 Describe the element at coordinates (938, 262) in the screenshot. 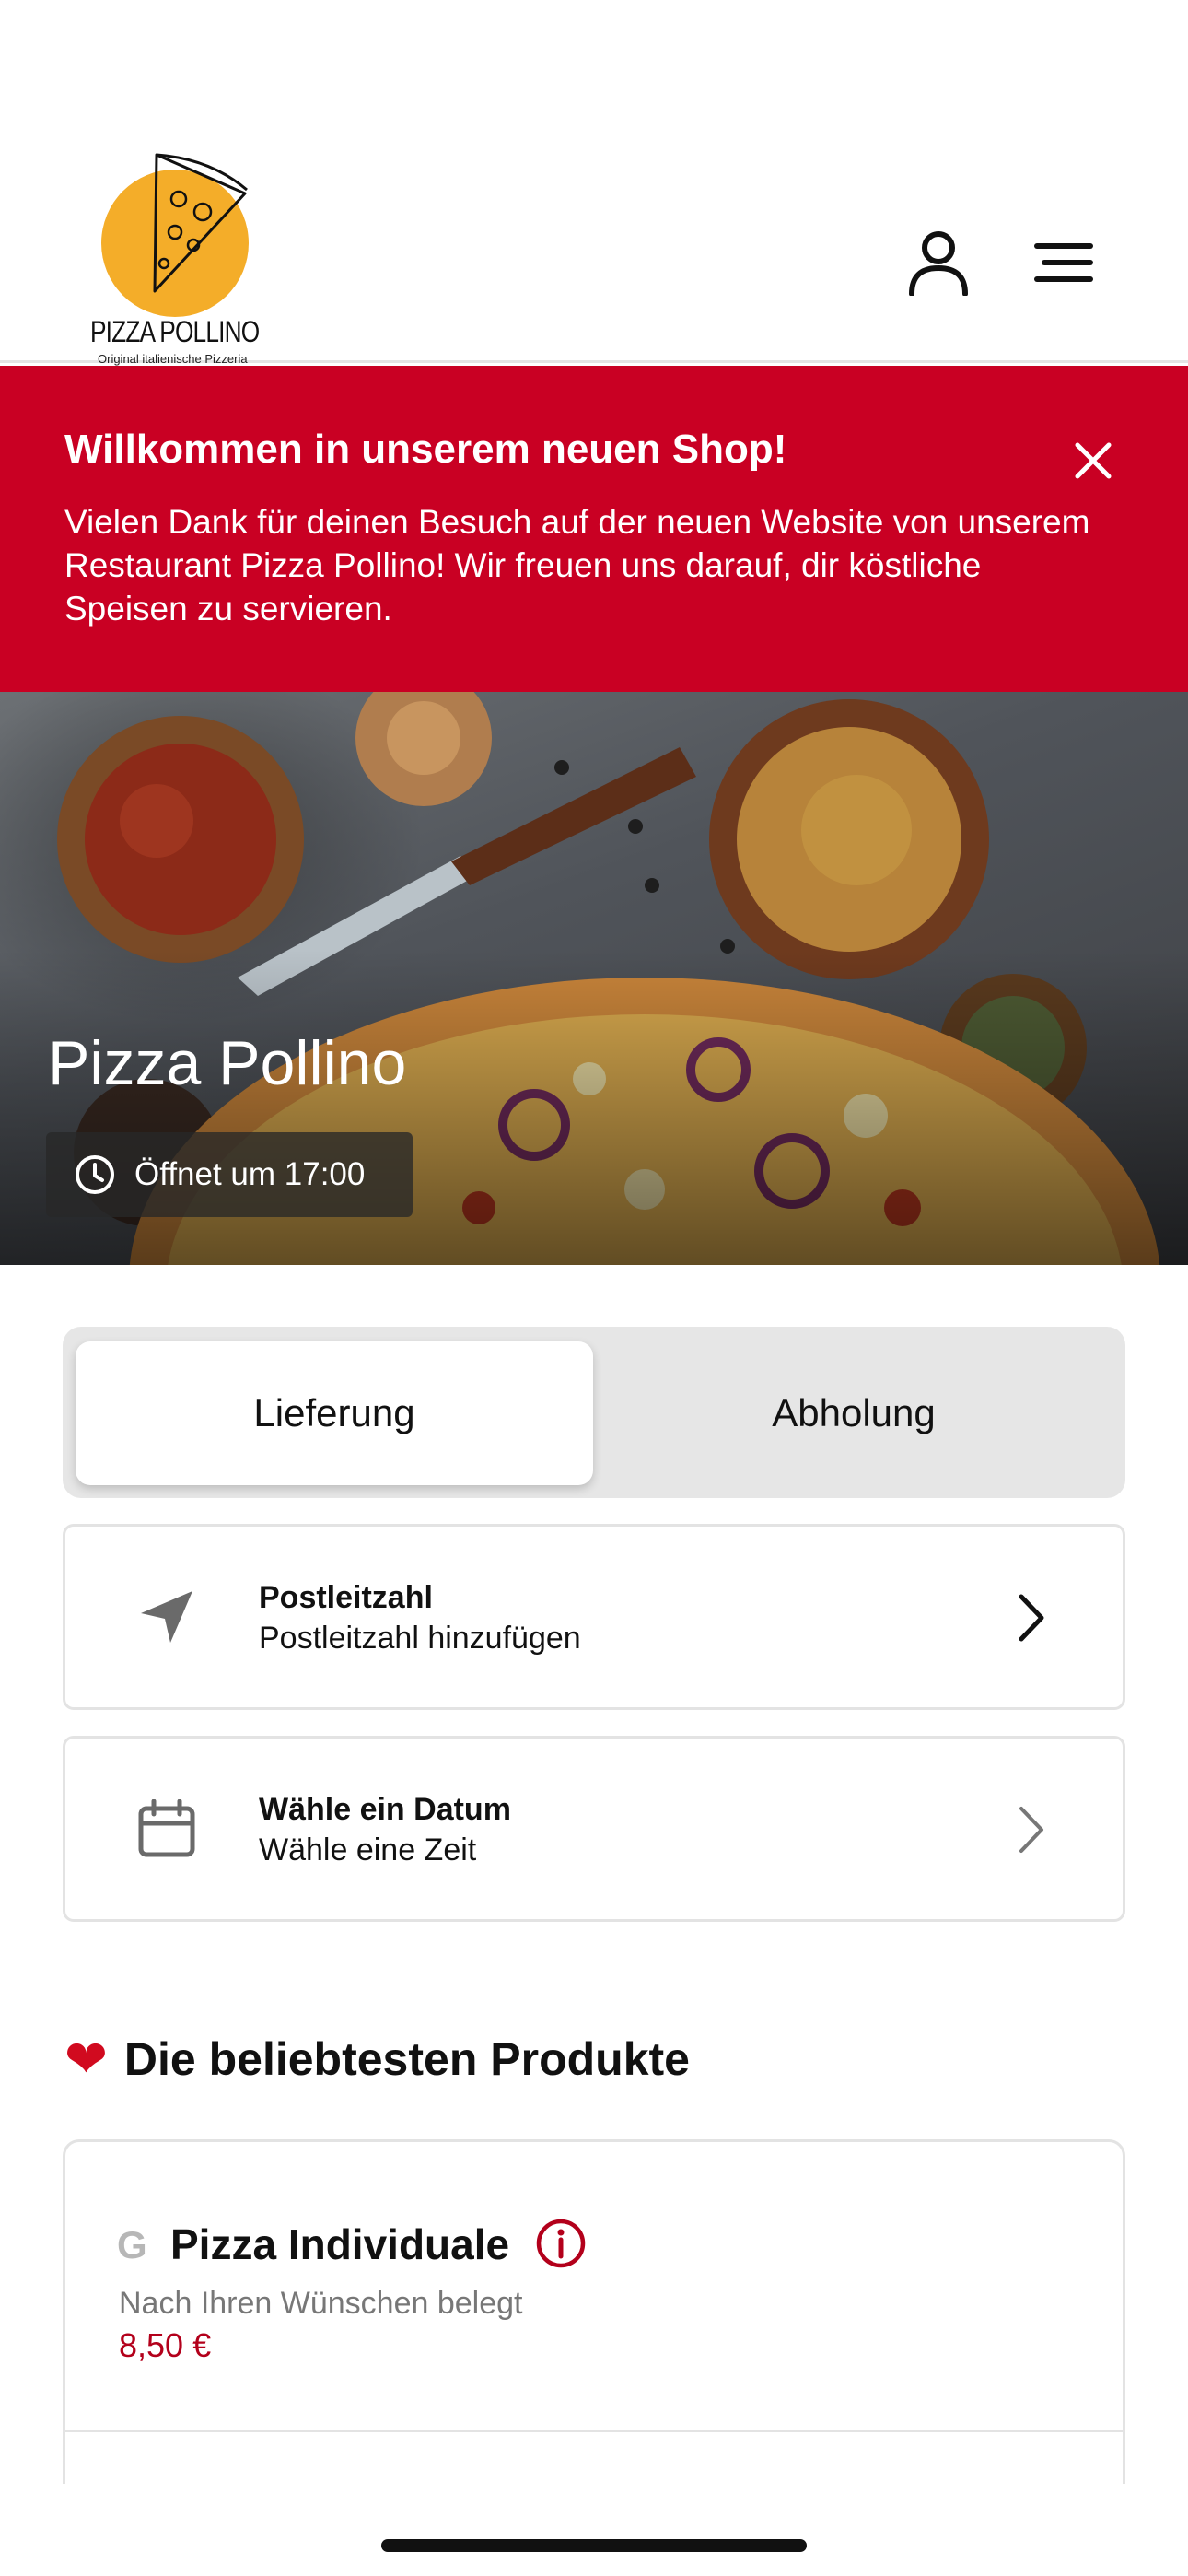

I see `user-icon` at that location.